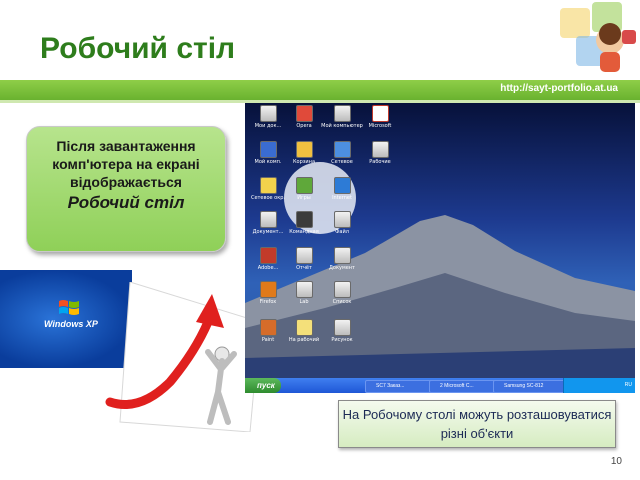 This screenshot has height=480, width=640. I want to click on desktop-icon: Opera, so click(304, 117).